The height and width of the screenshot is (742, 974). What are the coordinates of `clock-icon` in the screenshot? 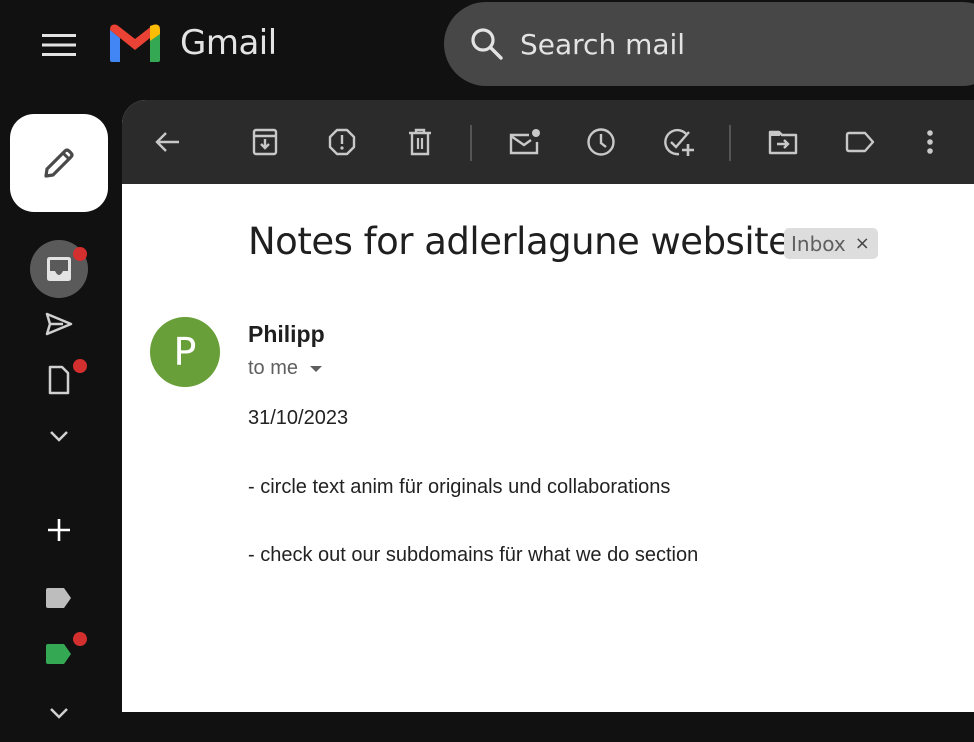 It's located at (601, 142).